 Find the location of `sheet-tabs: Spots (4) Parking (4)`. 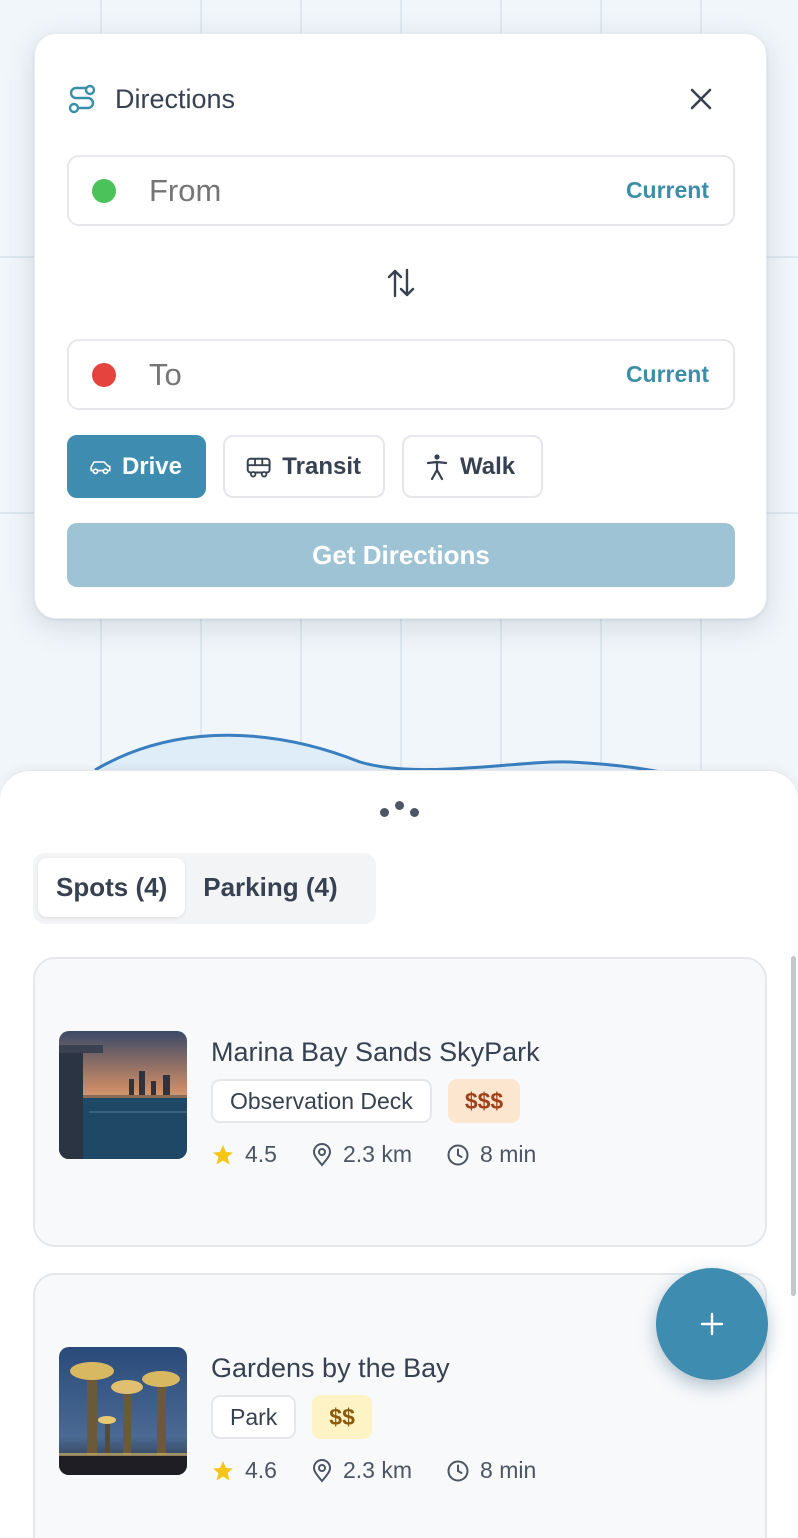

sheet-tabs: Spots (4) Parking (4) is located at coordinates (204, 888).